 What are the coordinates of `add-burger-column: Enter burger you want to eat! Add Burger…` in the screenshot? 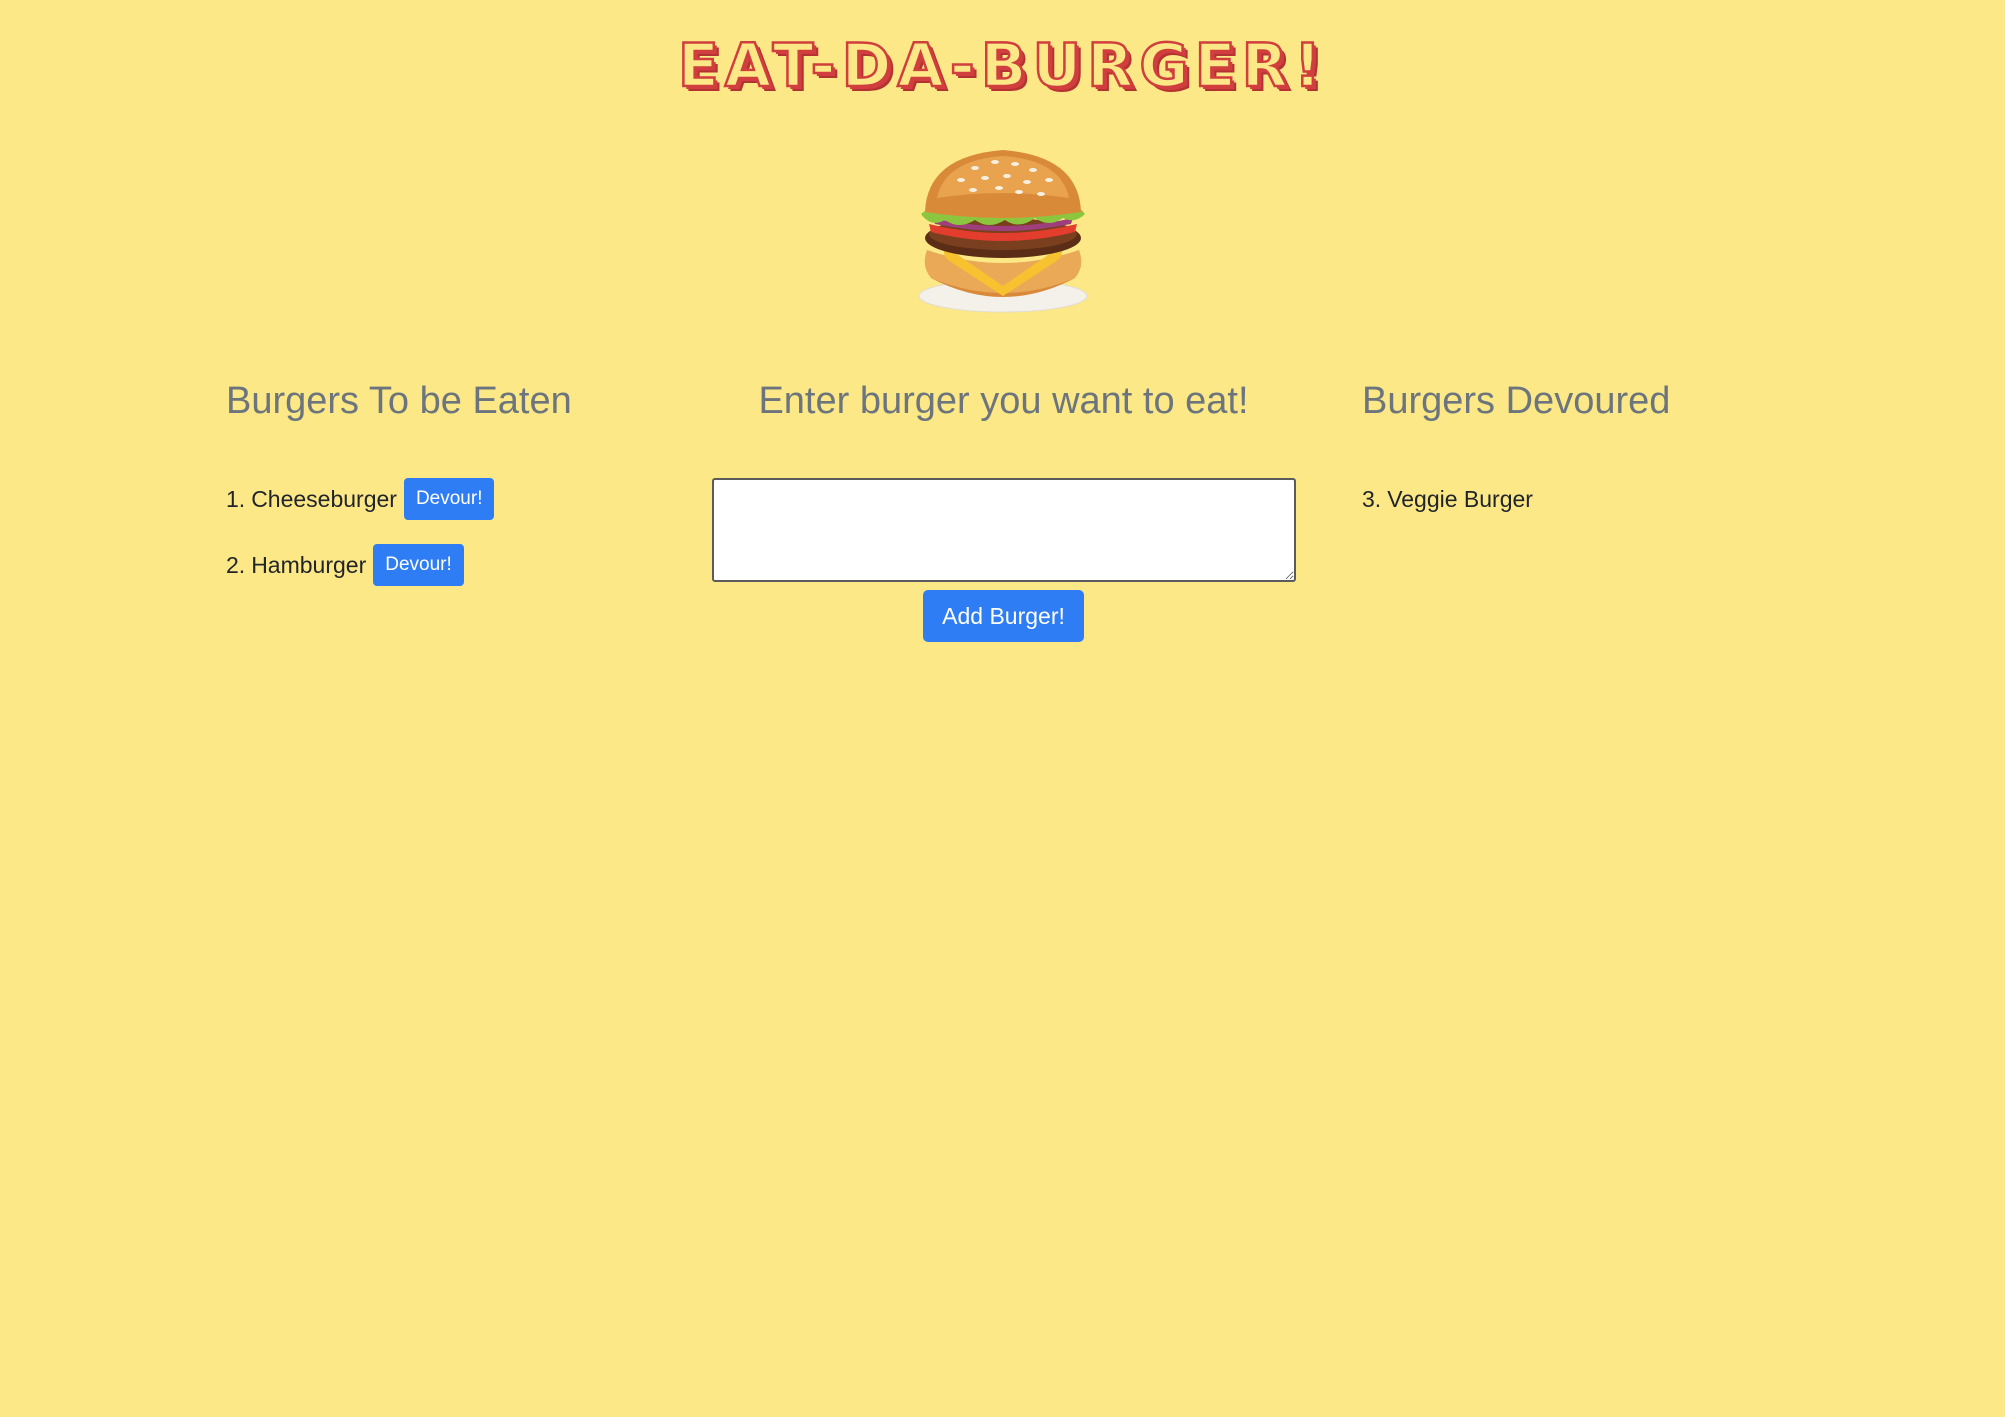 It's located at (1003, 506).